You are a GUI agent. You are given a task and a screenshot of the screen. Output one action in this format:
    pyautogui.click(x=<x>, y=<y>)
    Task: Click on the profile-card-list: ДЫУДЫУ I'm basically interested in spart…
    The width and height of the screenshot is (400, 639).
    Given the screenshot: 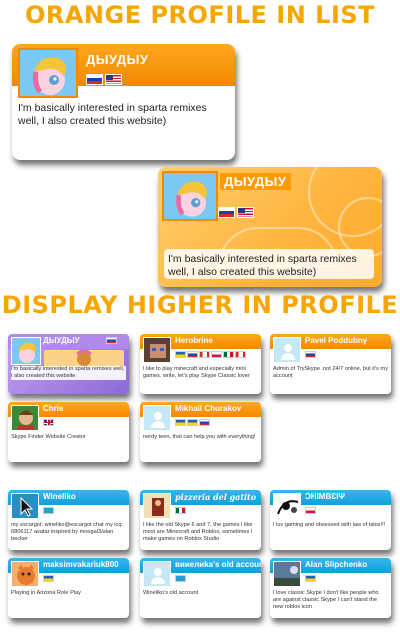 What is the action you would take?
    pyautogui.click(x=123, y=102)
    